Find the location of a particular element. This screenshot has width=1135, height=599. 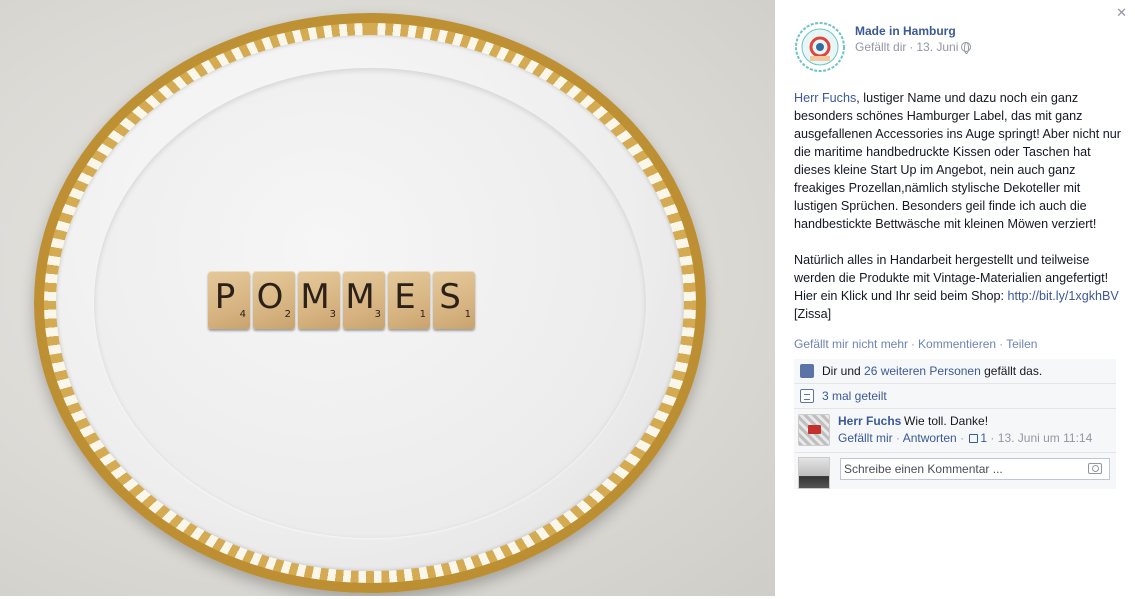

liked-status: Gefällt dir is located at coordinates (881, 47).